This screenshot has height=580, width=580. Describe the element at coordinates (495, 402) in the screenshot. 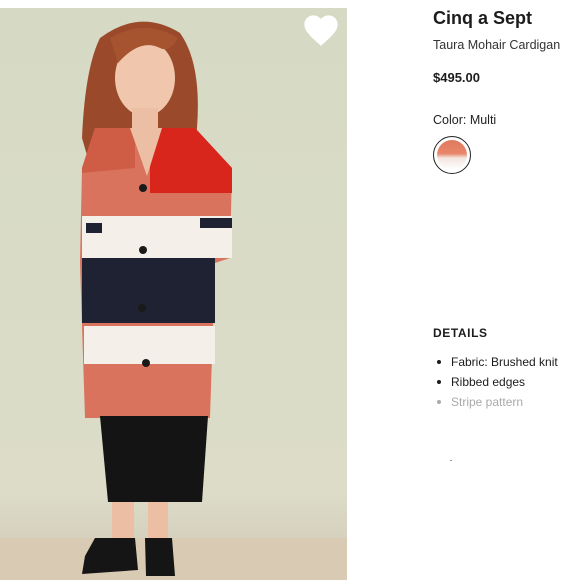

I see `detail-item: Stripe pattern` at that location.